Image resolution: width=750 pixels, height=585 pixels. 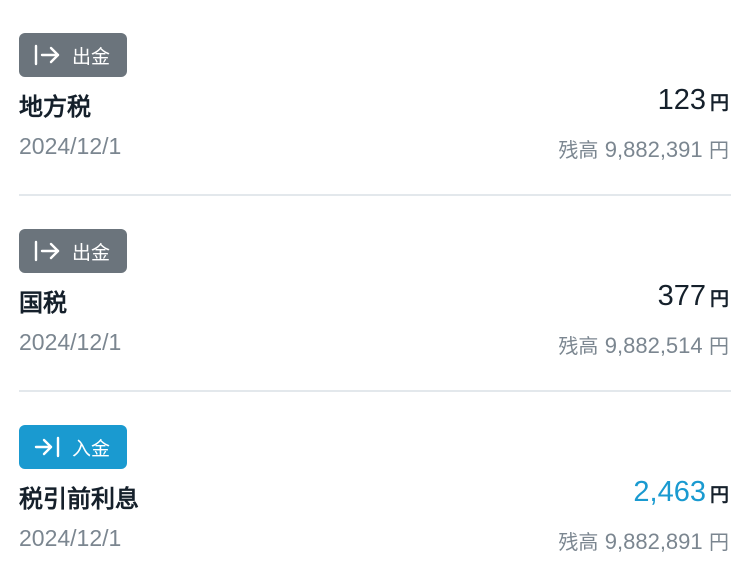 I want to click on balance-text: 残高 9,882,391 円, so click(x=643, y=148).